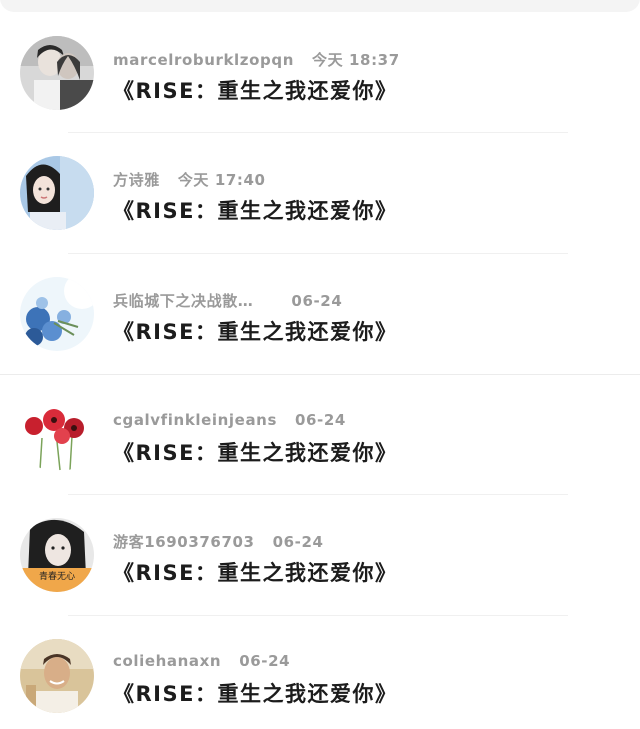 This screenshot has width=640, height=729. I want to click on girl-portrait-avatar, so click(57, 193).